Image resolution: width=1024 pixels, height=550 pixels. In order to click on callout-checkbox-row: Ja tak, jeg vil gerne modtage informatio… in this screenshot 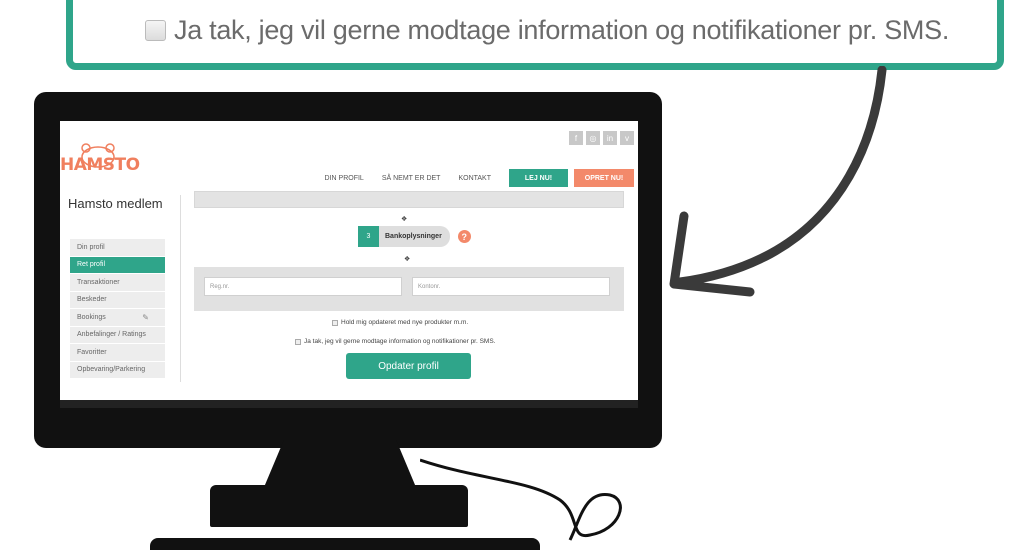, I will do `click(547, 30)`.